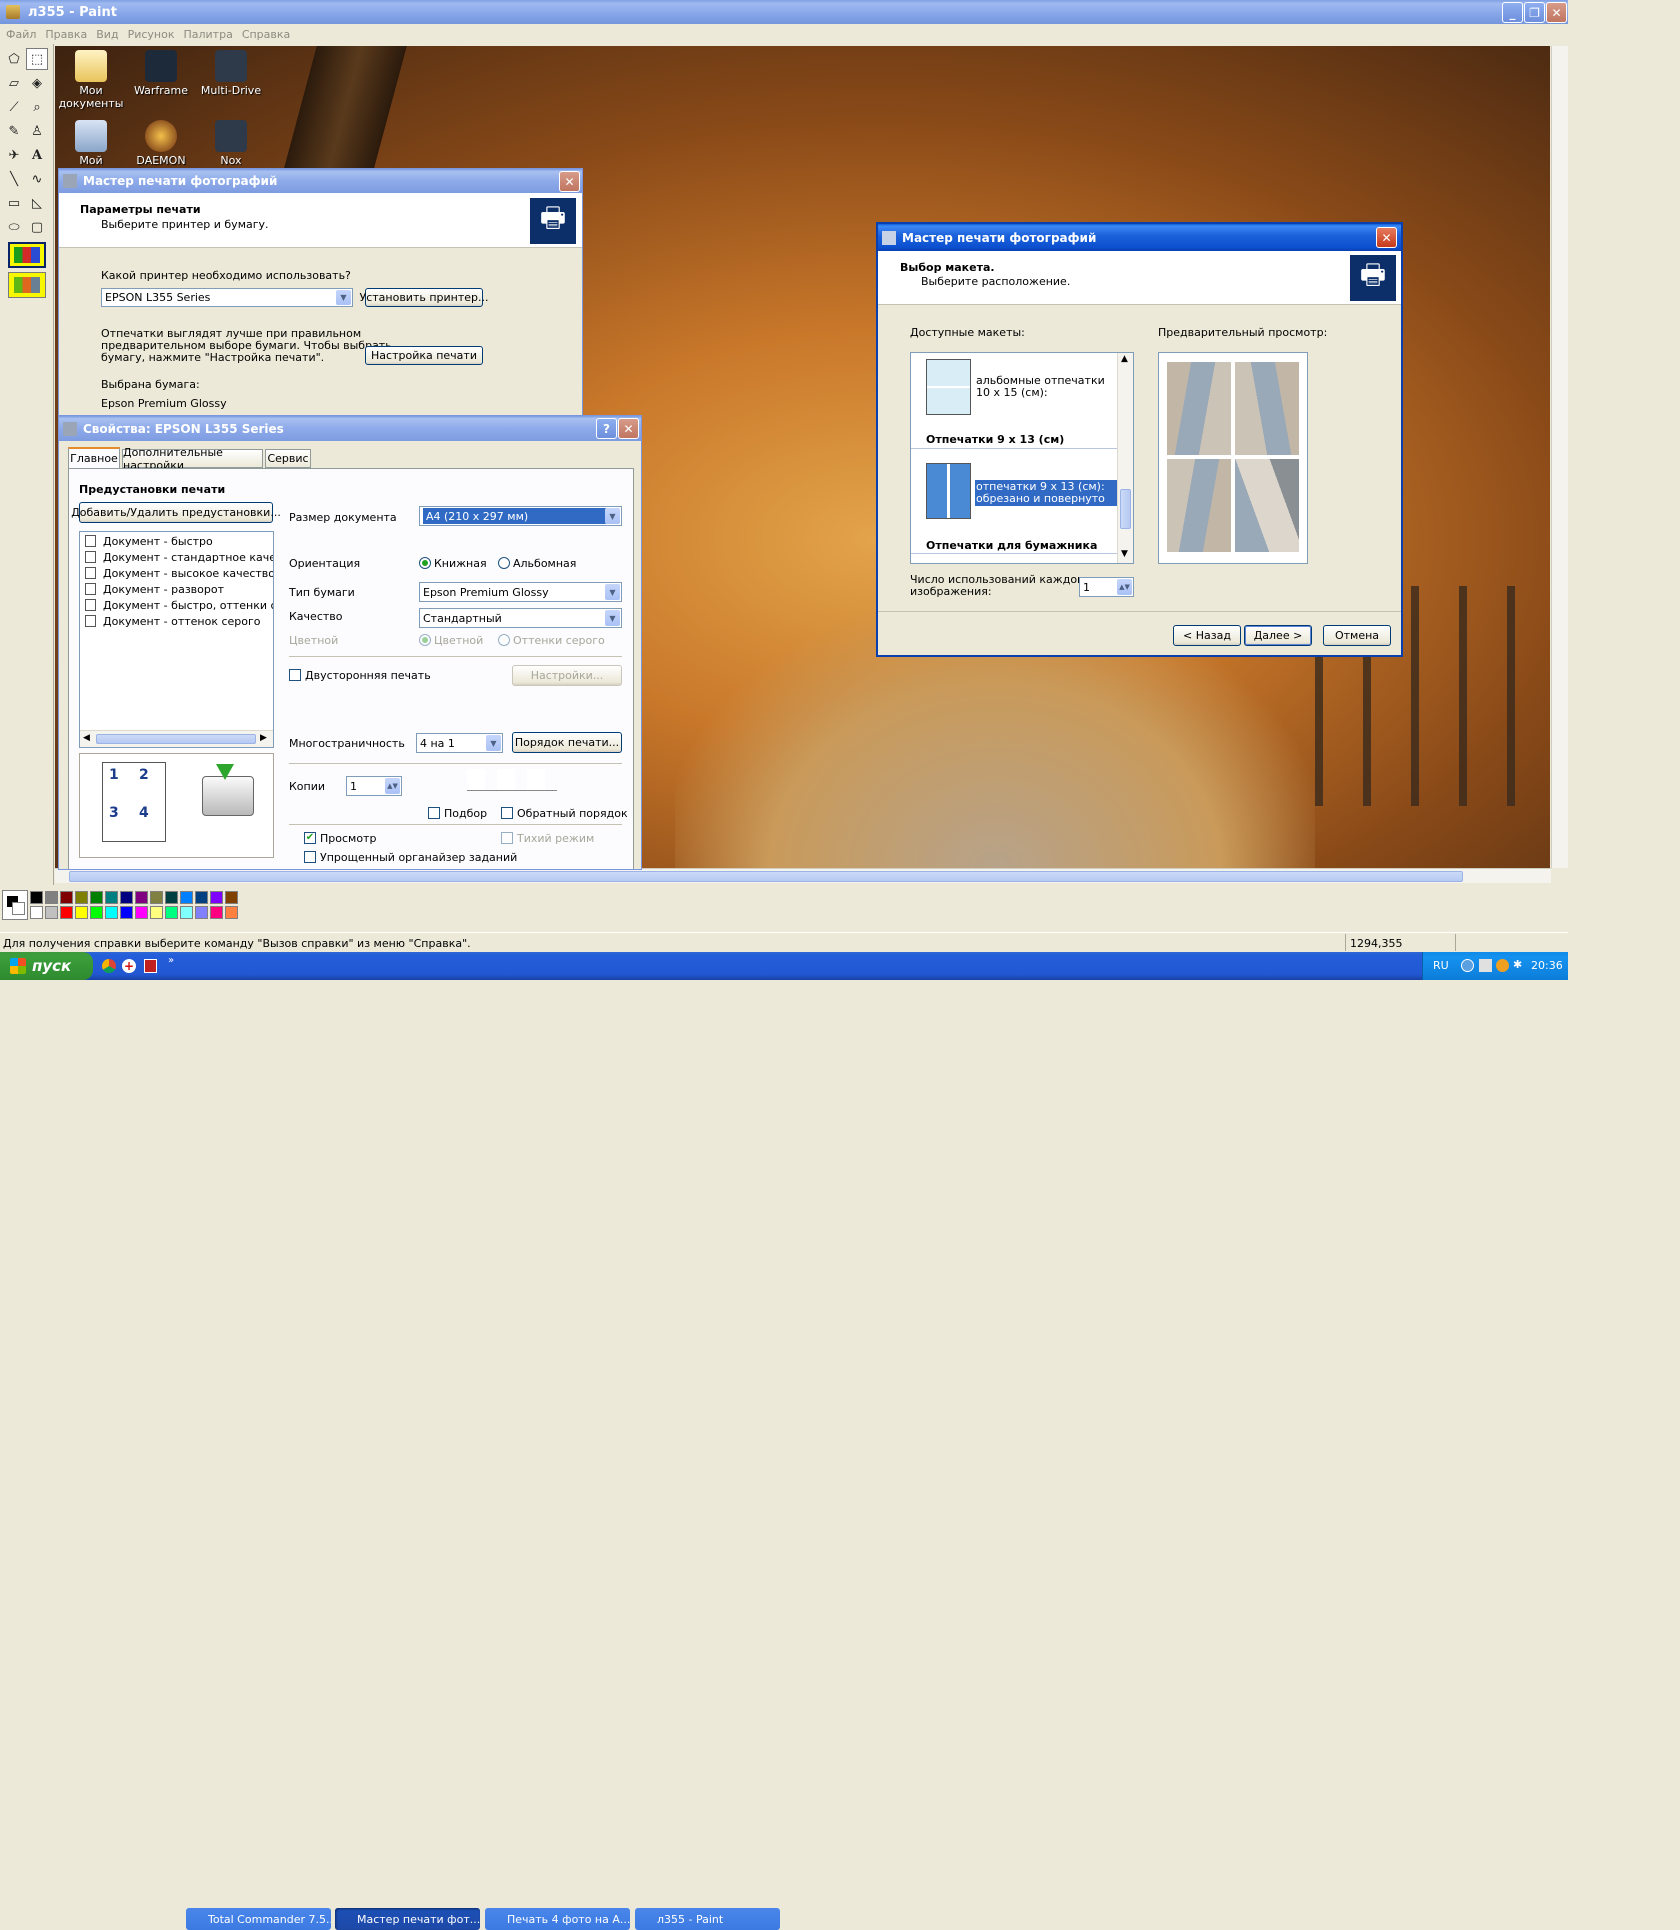 Image resolution: width=1680 pixels, height=1930 pixels. Describe the element at coordinates (1559, 457) in the screenshot. I see `vertical-scrollbar` at that location.